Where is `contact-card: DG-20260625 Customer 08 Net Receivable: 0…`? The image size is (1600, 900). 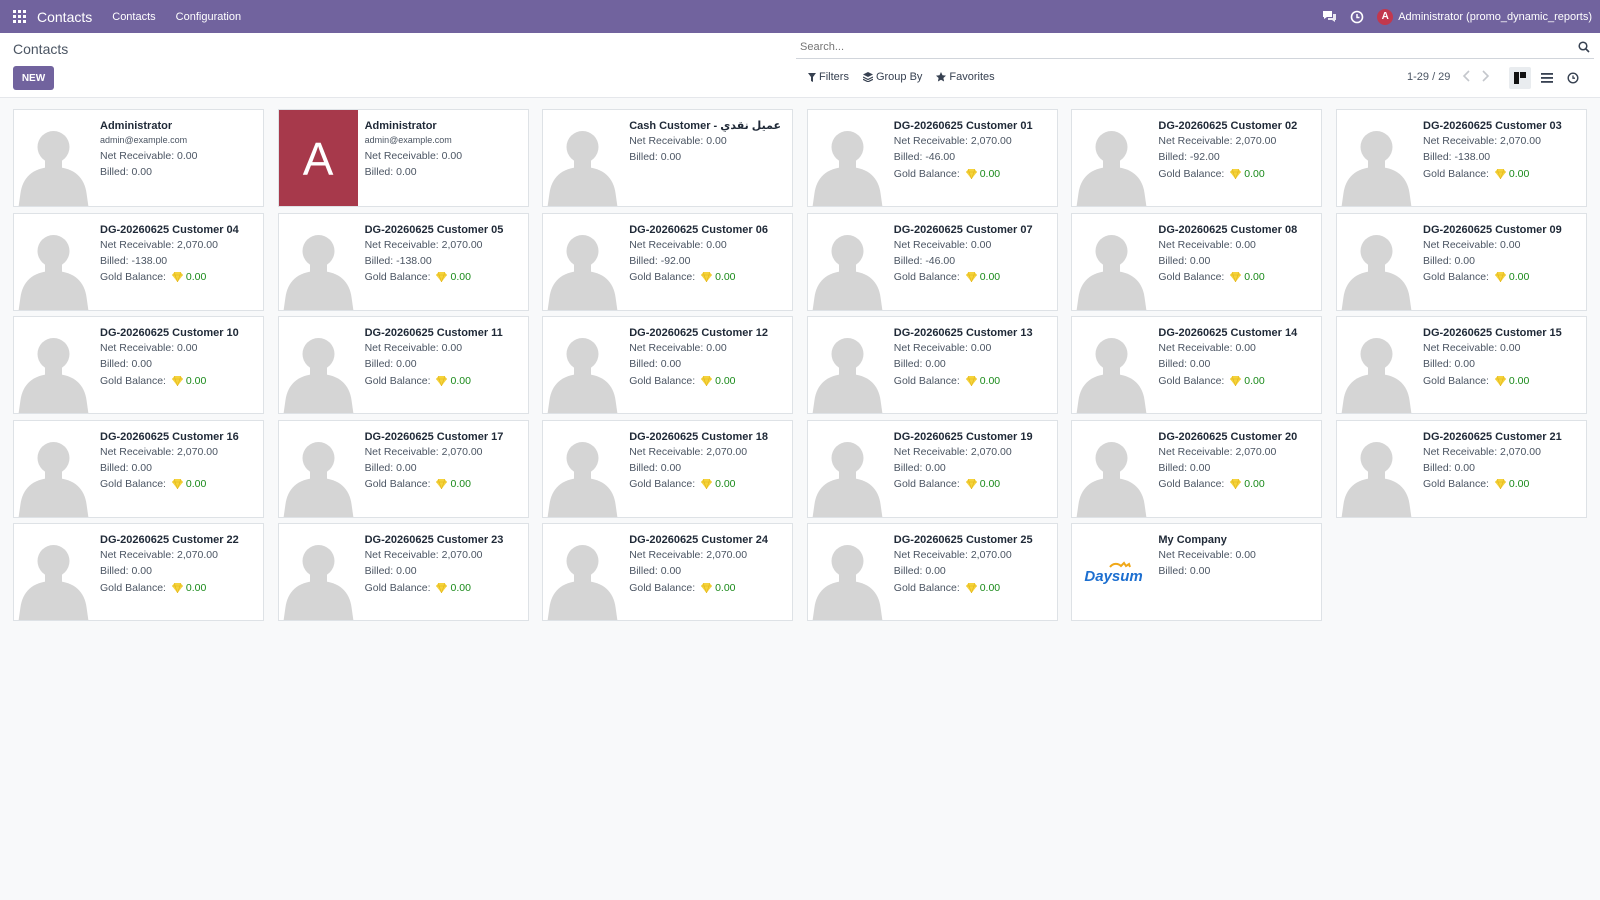 contact-card: DG-20260625 Customer 08 Net Receivable: 0… is located at coordinates (1197, 261).